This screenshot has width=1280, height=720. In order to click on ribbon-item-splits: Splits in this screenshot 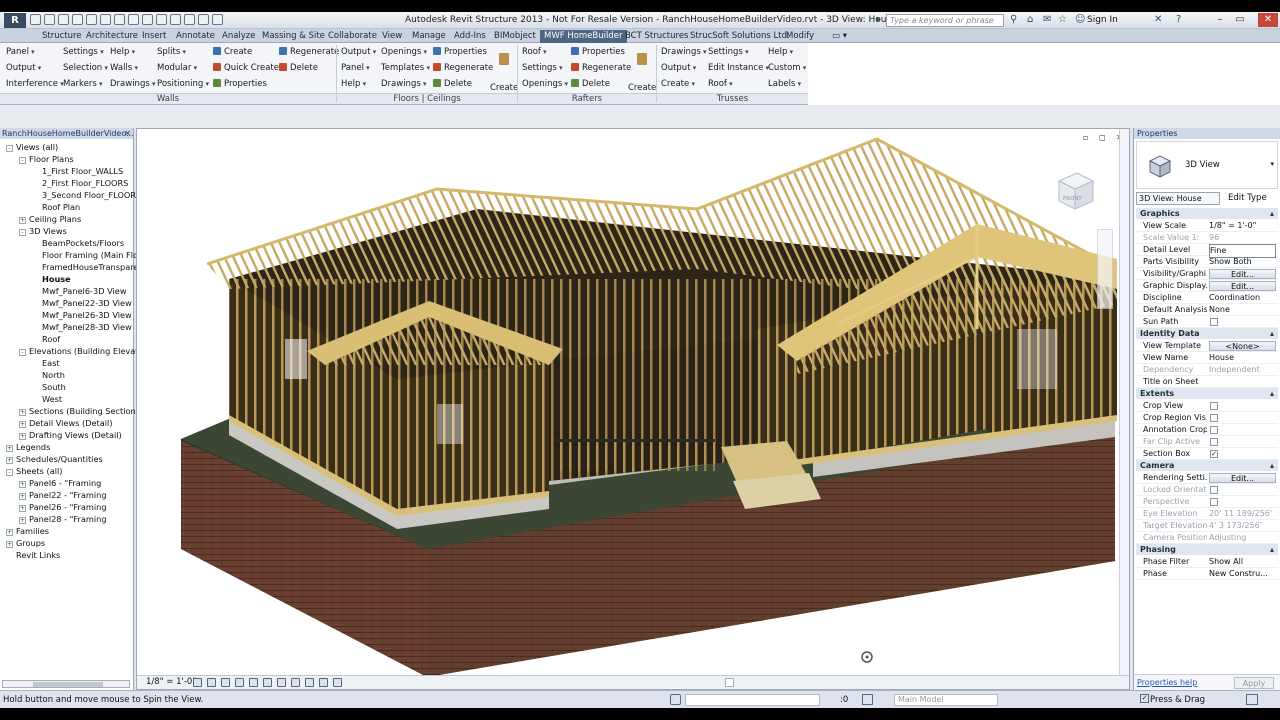, I will do `click(171, 52)`.